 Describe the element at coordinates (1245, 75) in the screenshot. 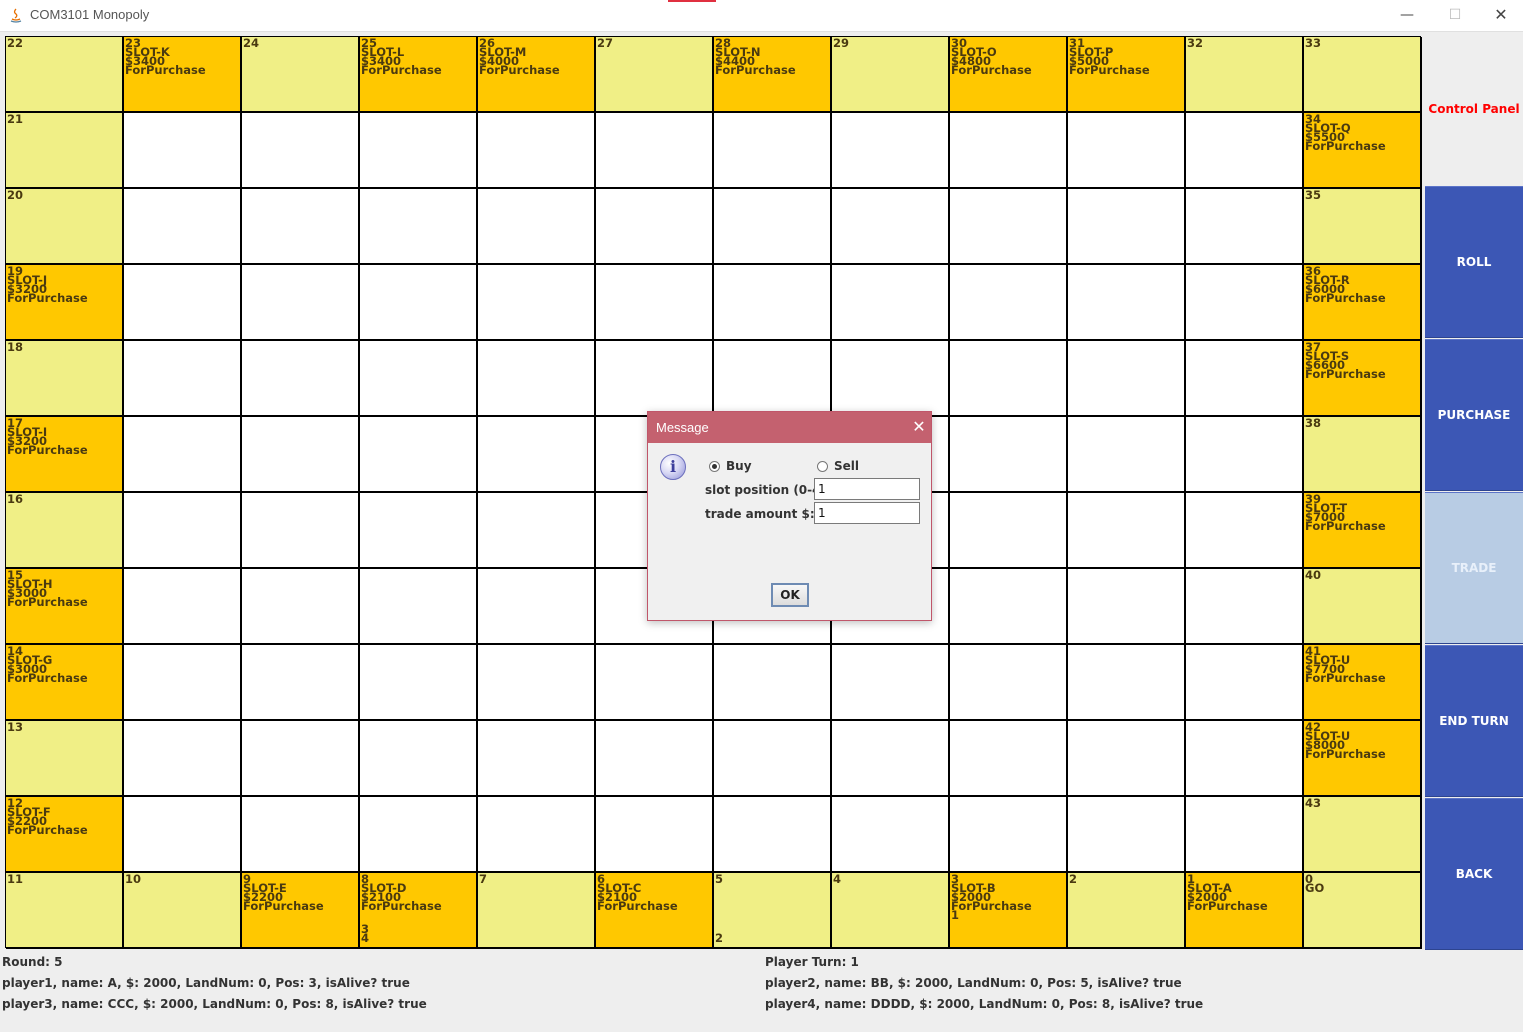

I see `board-slot-32: 32` at that location.